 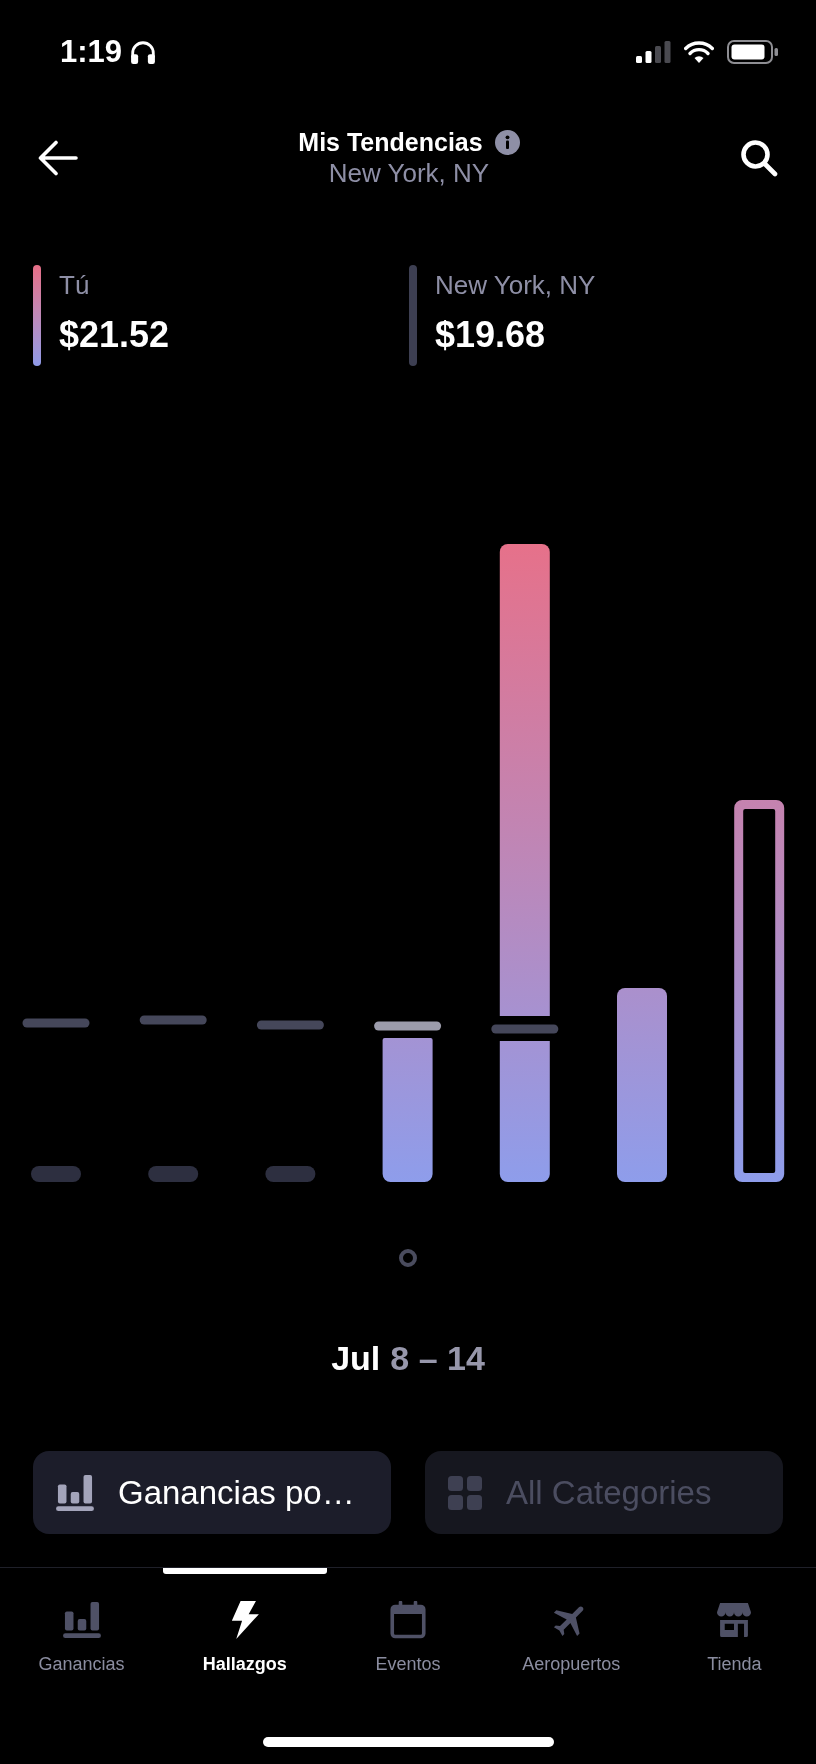 I want to click on grid-icon, so click(x=465, y=1492).